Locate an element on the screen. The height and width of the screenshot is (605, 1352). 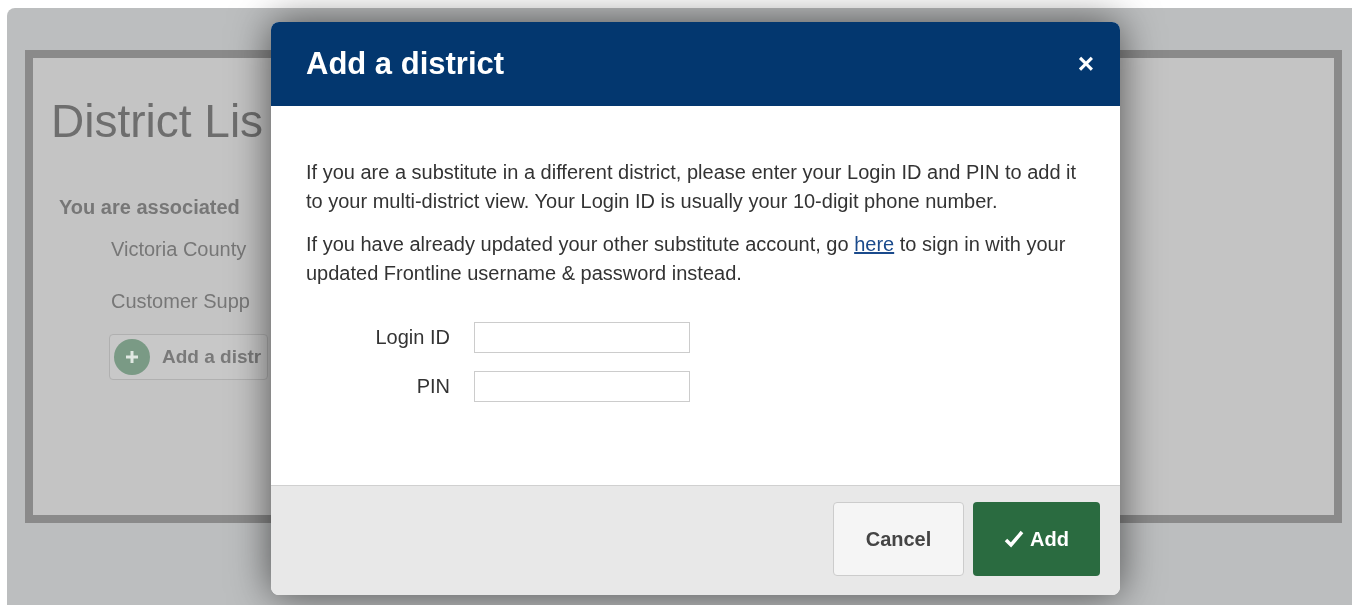
field-label: Login ID is located at coordinates (412, 337).